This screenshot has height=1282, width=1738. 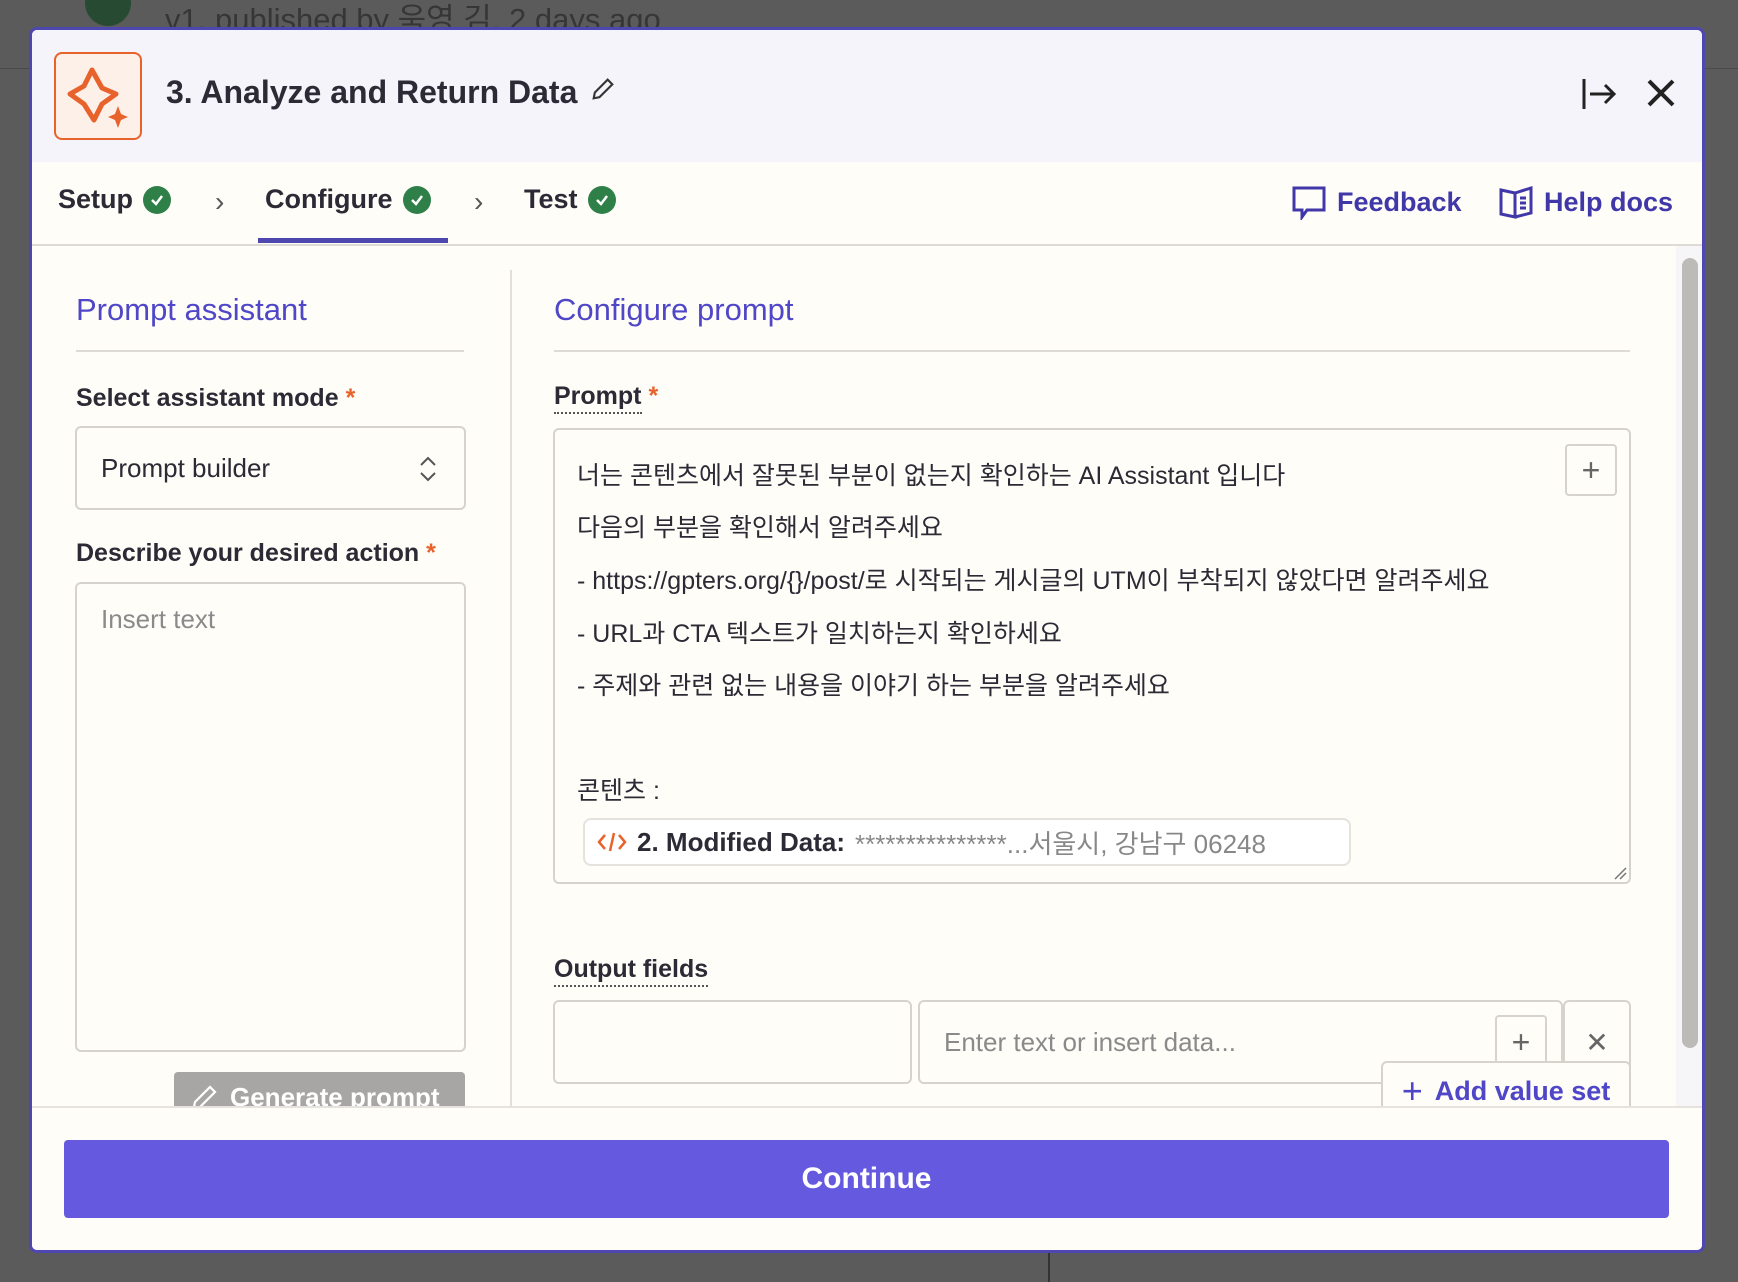 I want to click on configure-prompt-heading: Configure prompt, so click(x=674, y=309).